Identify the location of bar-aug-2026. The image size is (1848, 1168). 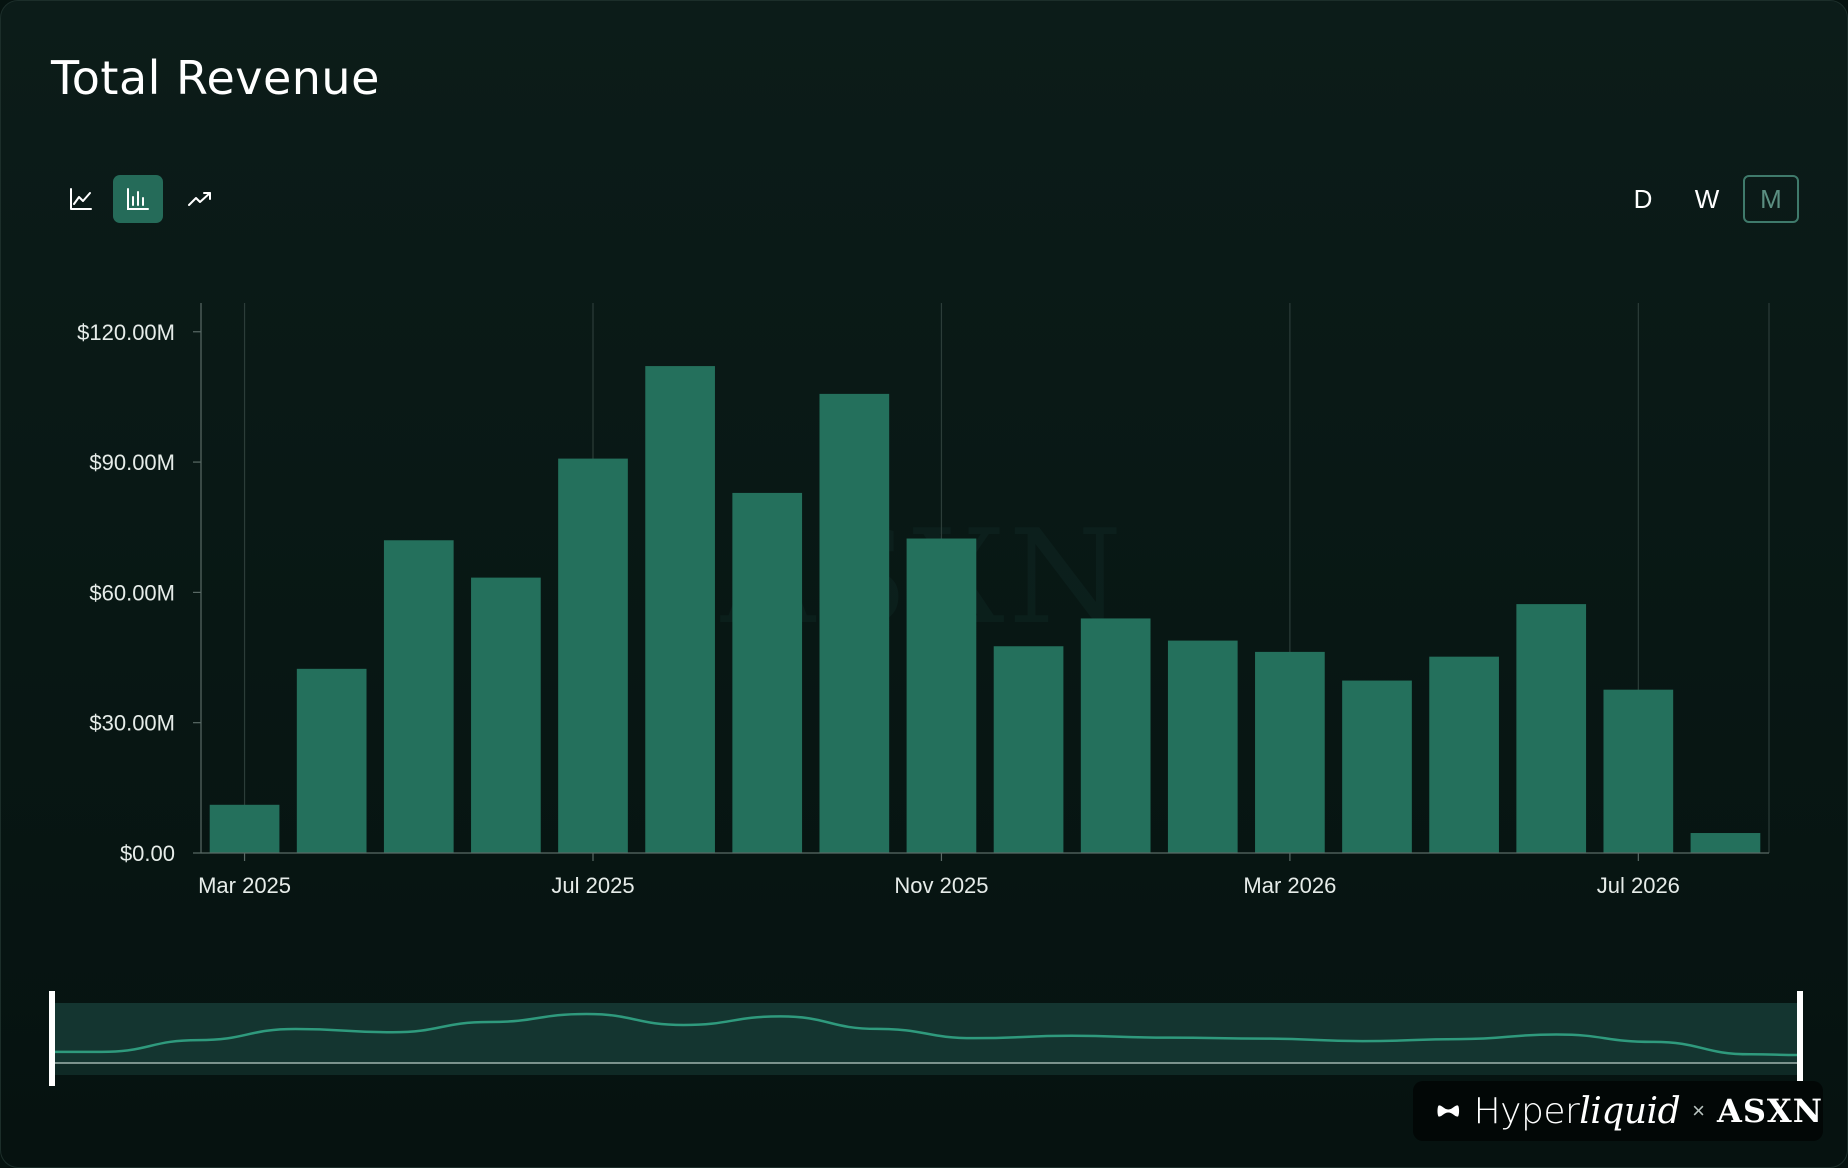
(1725, 843).